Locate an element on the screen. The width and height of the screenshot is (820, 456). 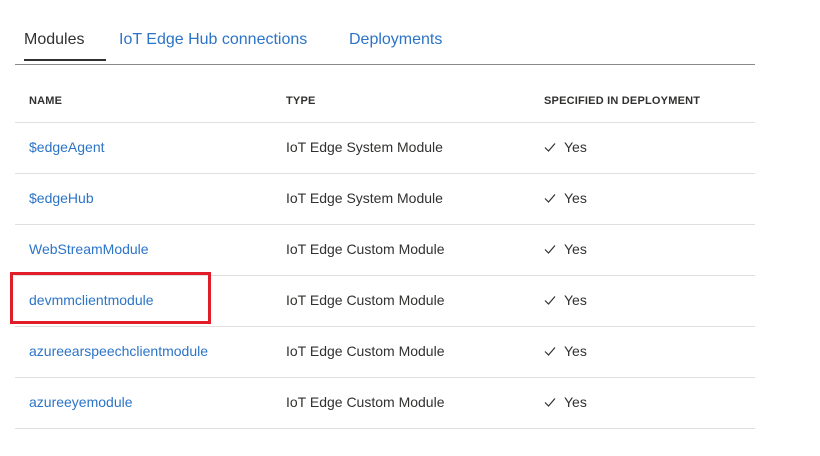
tab-deployments: Deployments is located at coordinates (395, 40).